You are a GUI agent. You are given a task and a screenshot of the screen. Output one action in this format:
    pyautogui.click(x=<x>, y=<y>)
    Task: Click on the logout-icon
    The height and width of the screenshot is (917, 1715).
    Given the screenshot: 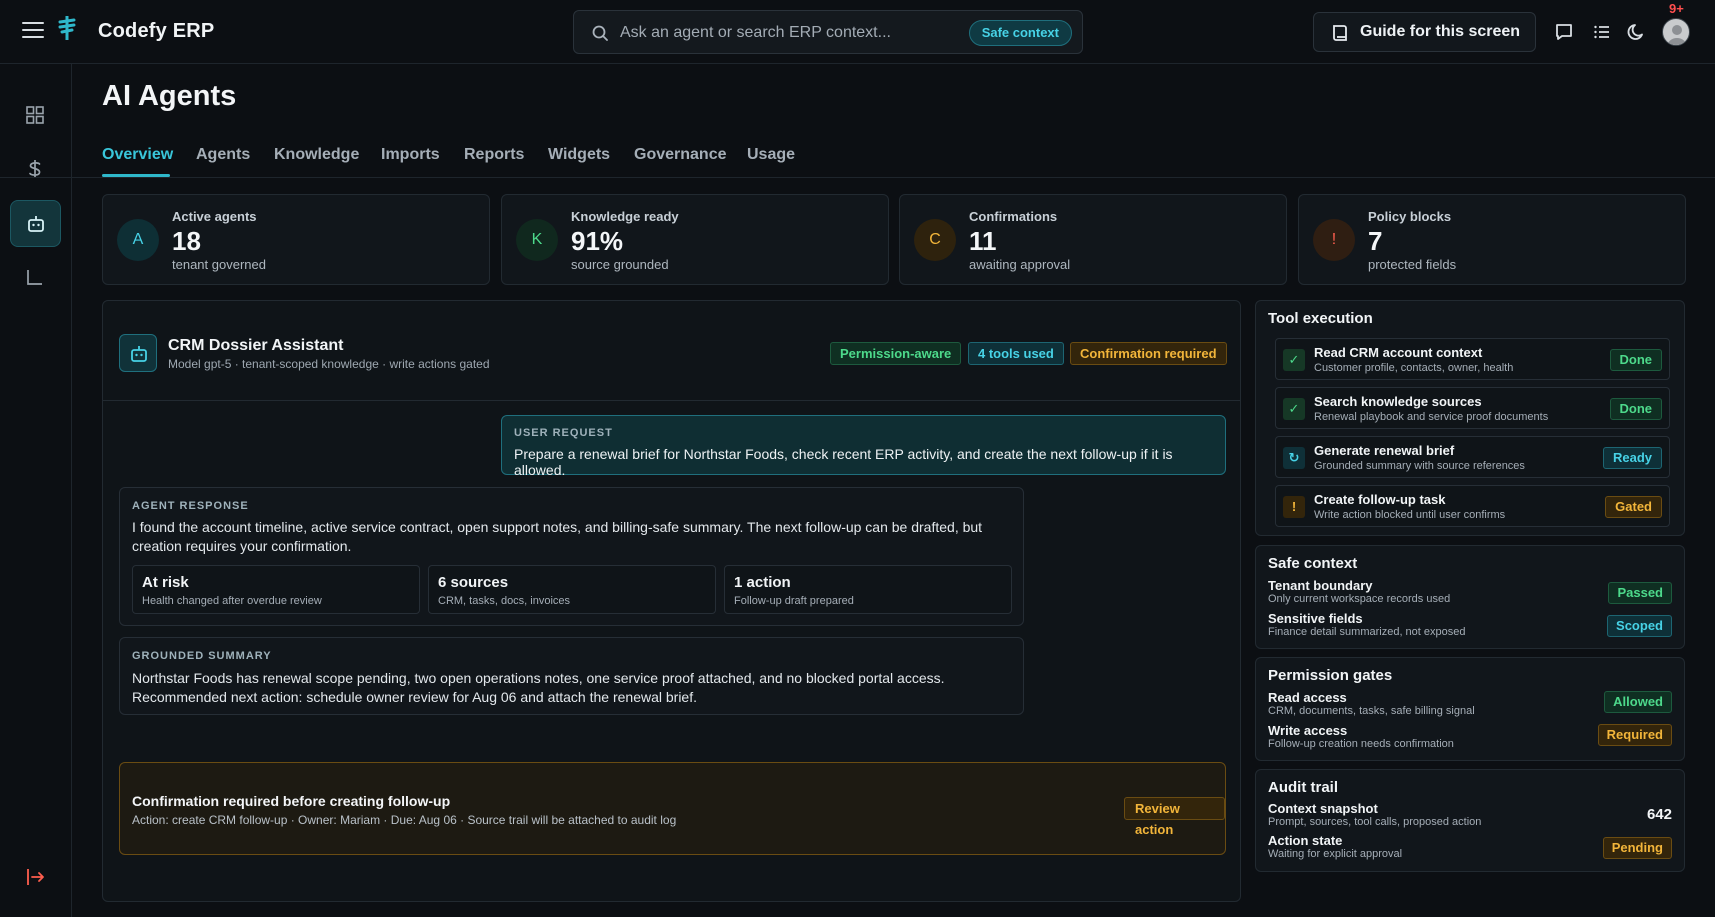 What is the action you would take?
    pyautogui.click(x=35, y=877)
    